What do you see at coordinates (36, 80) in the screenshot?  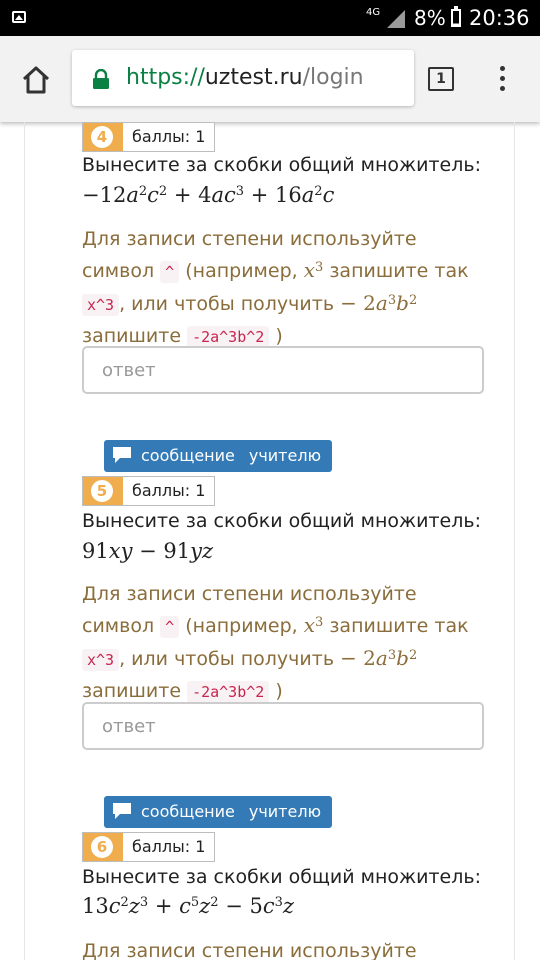 I see `home-icon` at bounding box center [36, 80].